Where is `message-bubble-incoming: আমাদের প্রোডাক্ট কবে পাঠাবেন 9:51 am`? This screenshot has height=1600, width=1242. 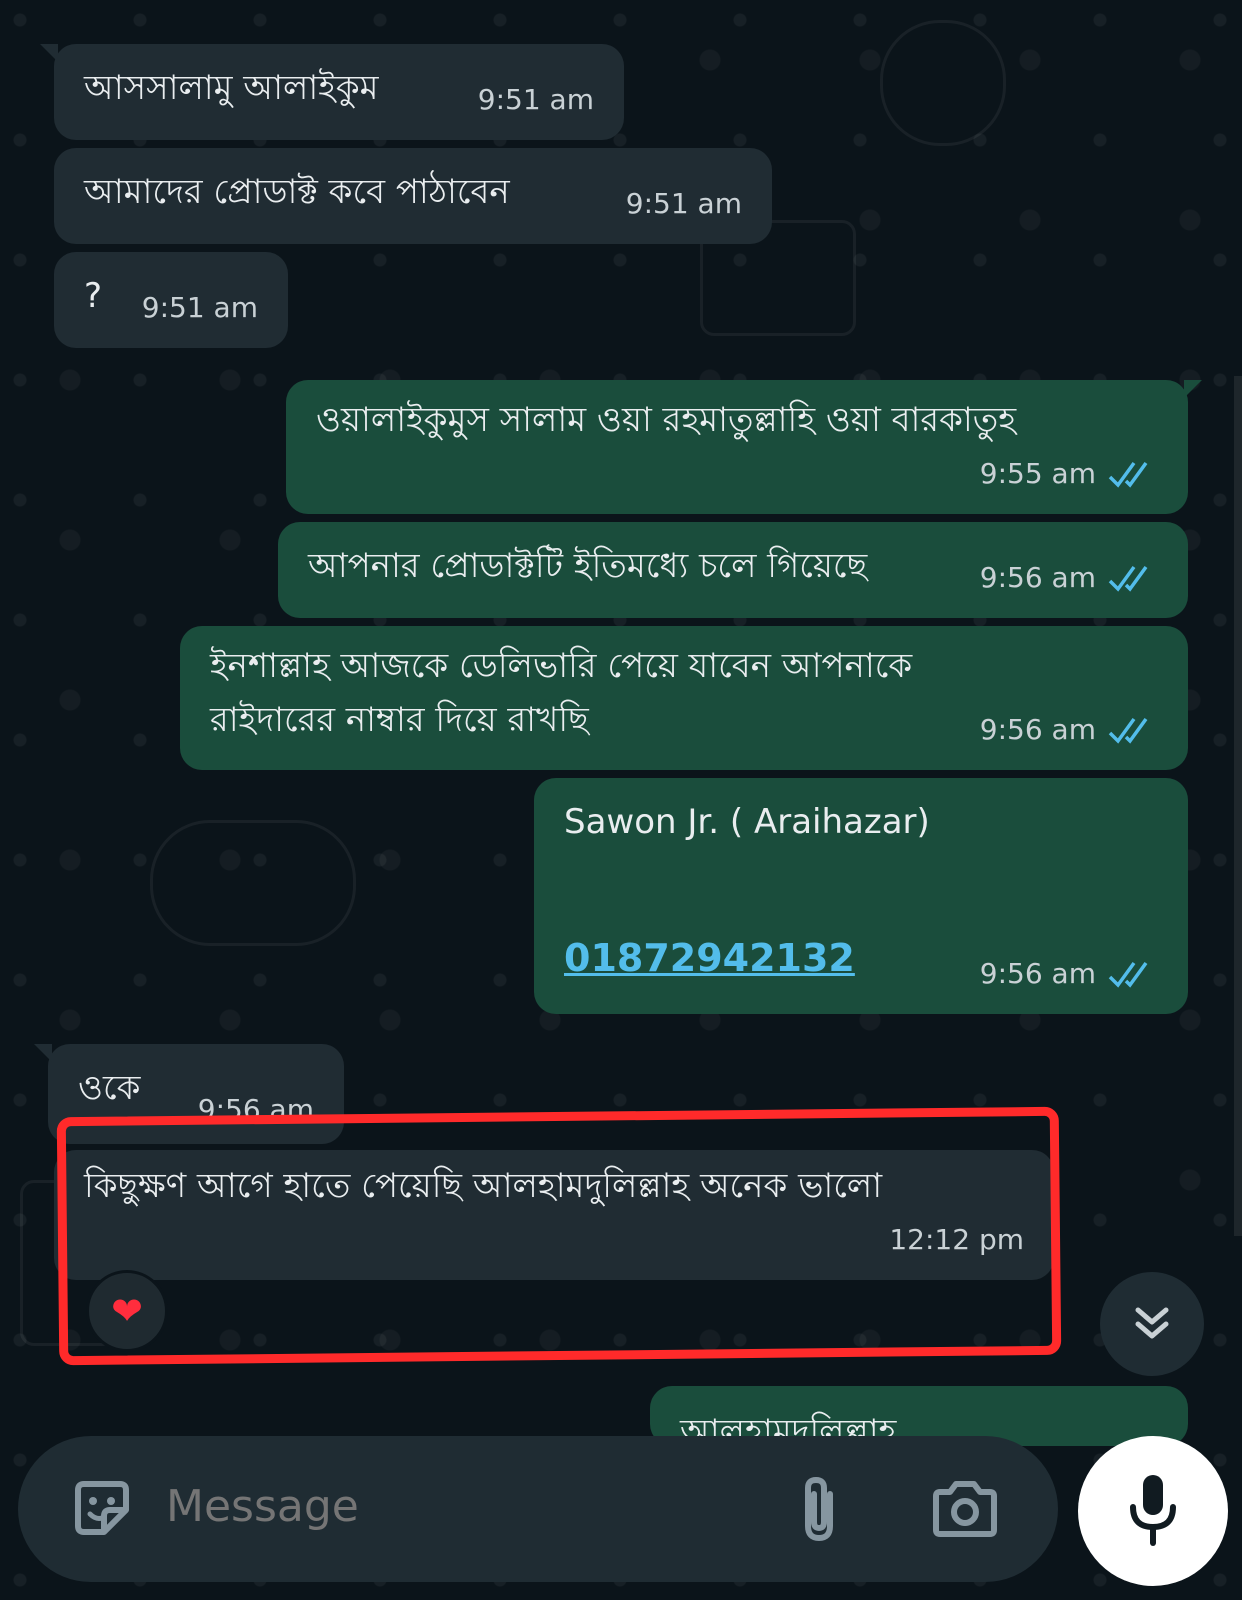
message-bubble-incoming: আমাদের প্রোডাক্ট কবে পাঠাবেন 9:51 am is located at coordinates (413, 196).